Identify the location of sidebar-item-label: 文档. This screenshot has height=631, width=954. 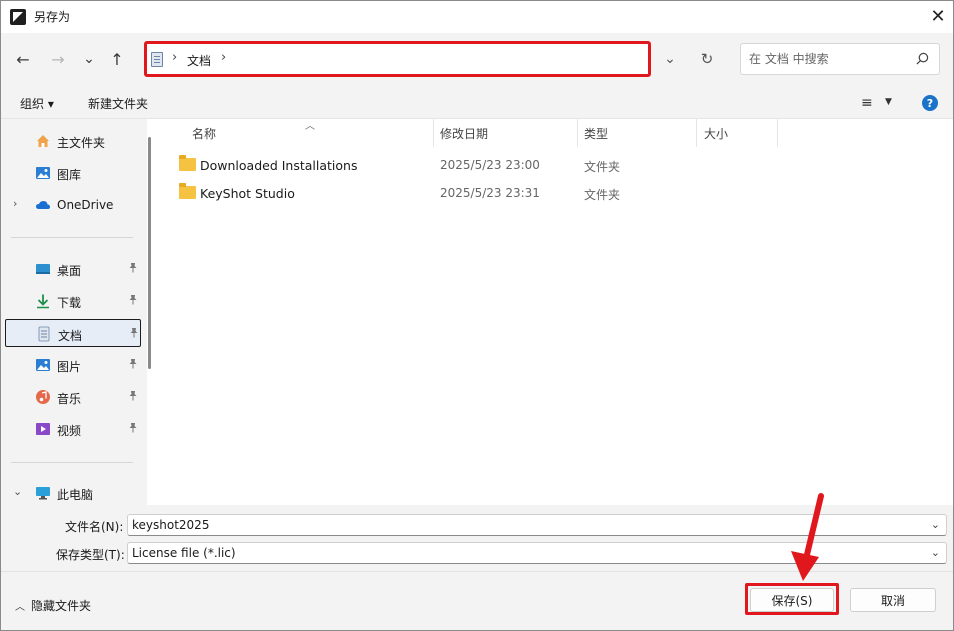
(70, 336).